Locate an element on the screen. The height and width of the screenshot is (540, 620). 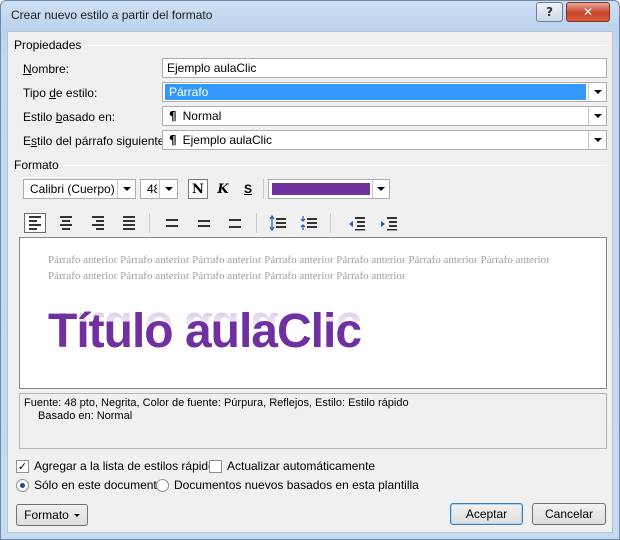
properties-divider is located at coordinates (344, 45).